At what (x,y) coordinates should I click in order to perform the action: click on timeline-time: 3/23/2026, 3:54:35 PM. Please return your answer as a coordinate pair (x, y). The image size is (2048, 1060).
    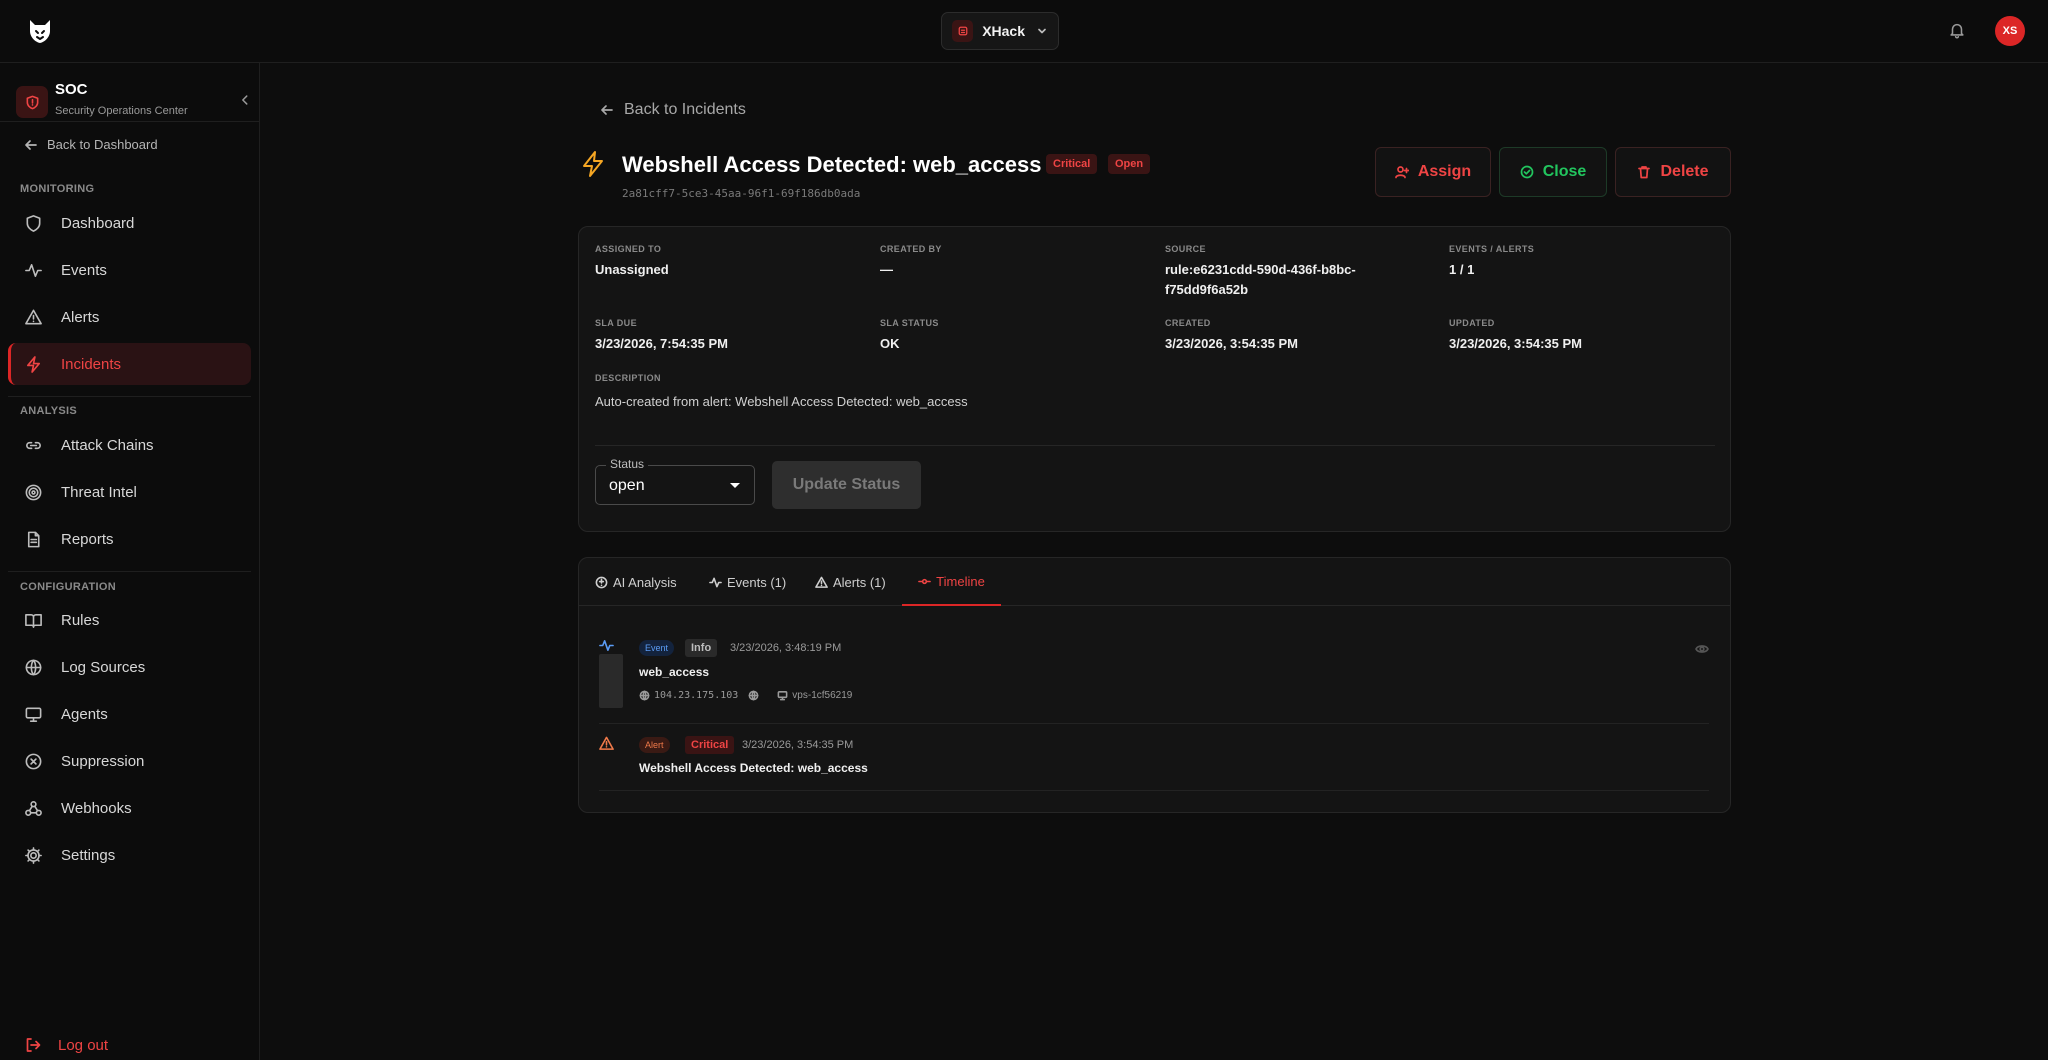
    Looking at the image, I should click on (798, 745).